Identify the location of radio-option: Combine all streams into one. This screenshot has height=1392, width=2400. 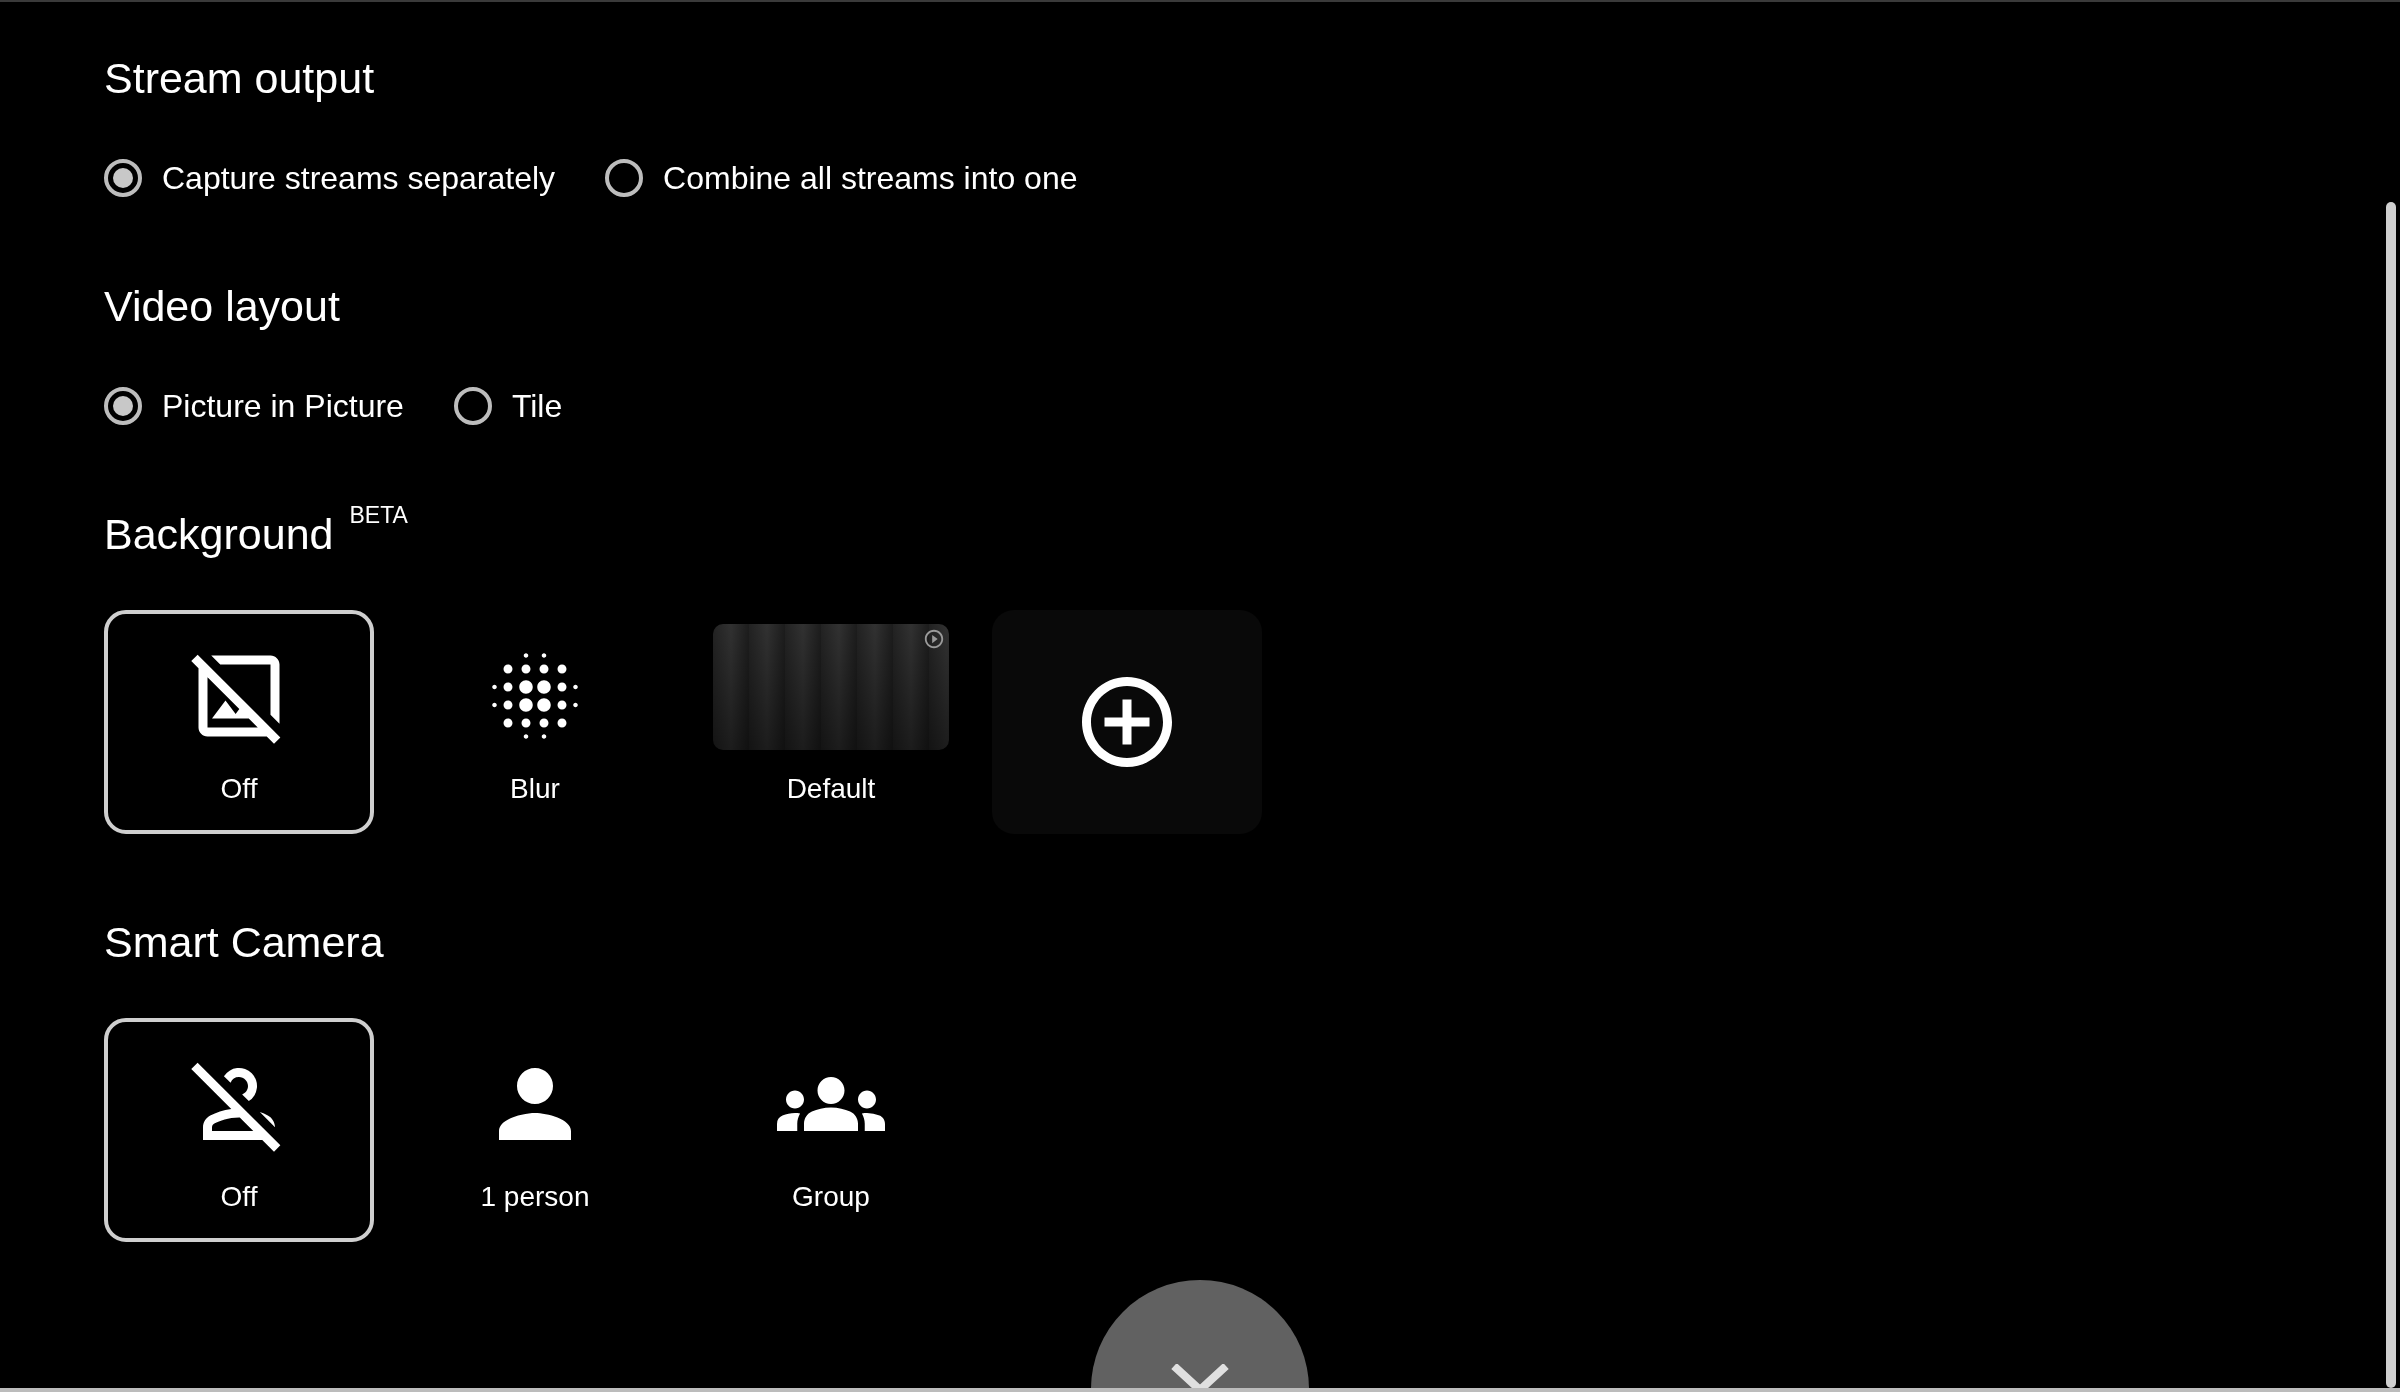
(841, 178).